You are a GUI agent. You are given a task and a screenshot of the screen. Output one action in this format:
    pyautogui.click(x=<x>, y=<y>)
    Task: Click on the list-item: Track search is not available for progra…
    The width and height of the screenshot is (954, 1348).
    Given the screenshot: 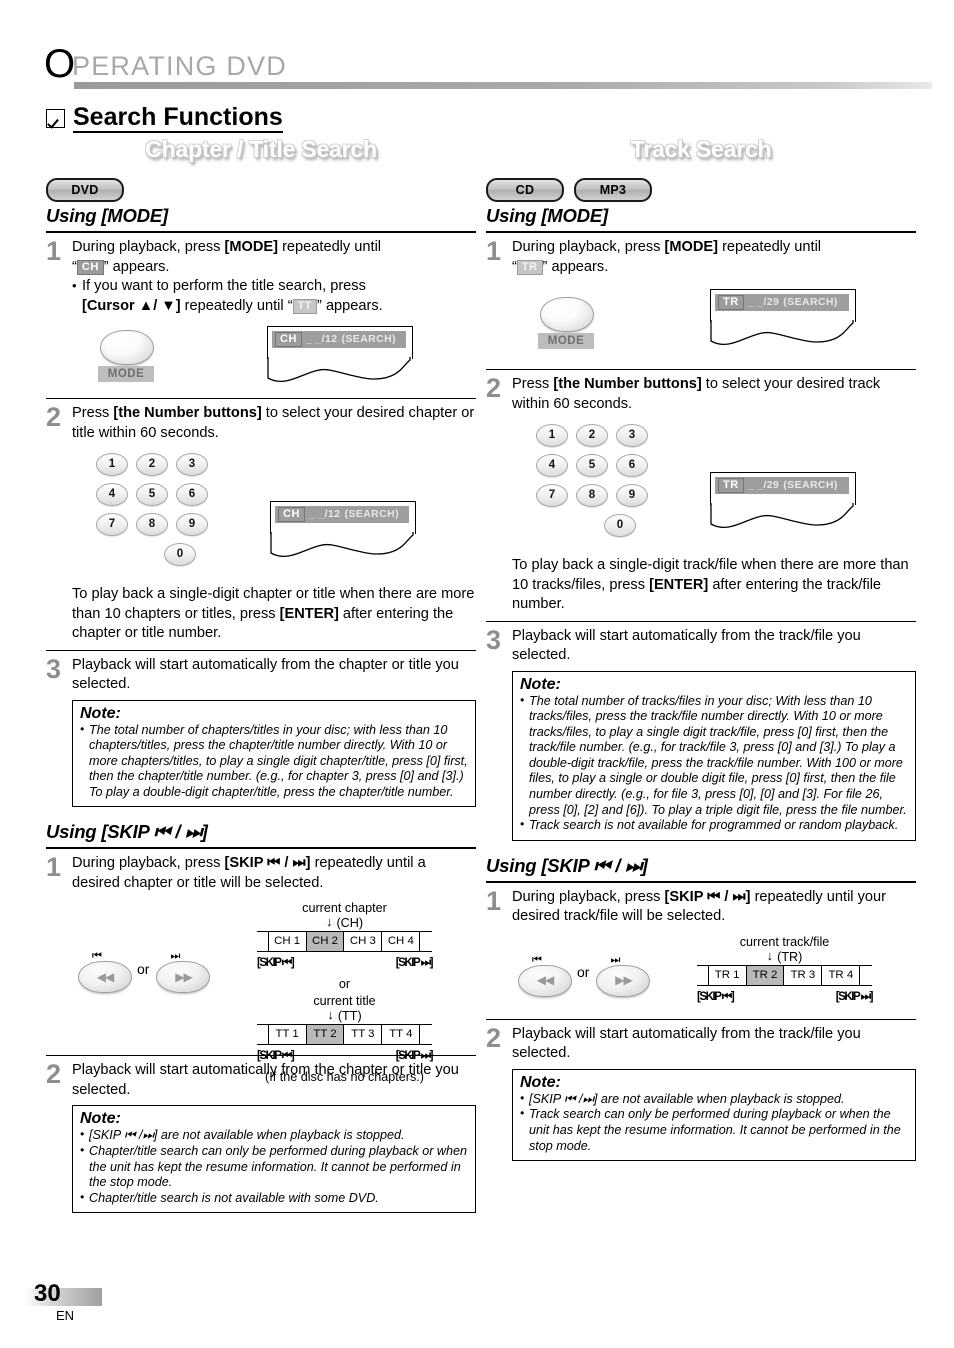 What is the action you would take?
    pyautogui.click(x=714, y=825)
    